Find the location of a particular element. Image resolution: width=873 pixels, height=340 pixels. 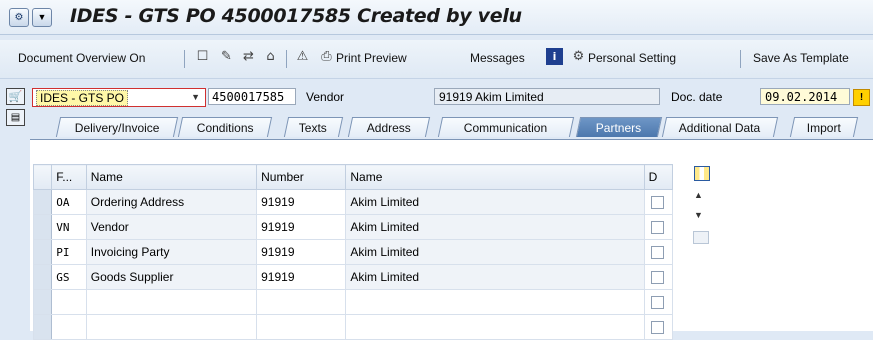

column-config-icon is located at coordinates (702, 173).